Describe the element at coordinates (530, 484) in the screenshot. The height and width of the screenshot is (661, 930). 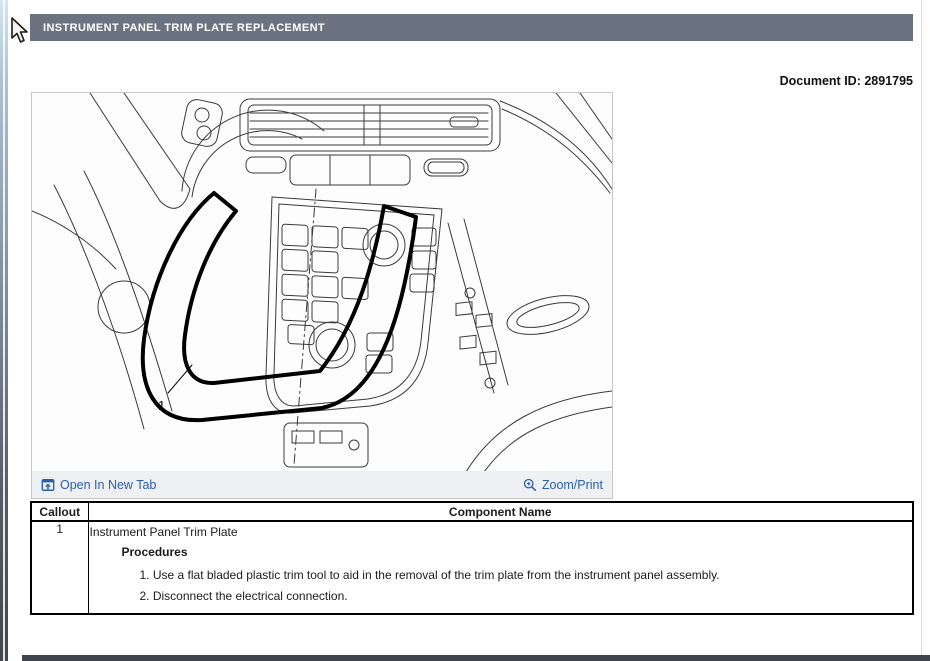
I see `zoom-magnifier-icon` at that location.